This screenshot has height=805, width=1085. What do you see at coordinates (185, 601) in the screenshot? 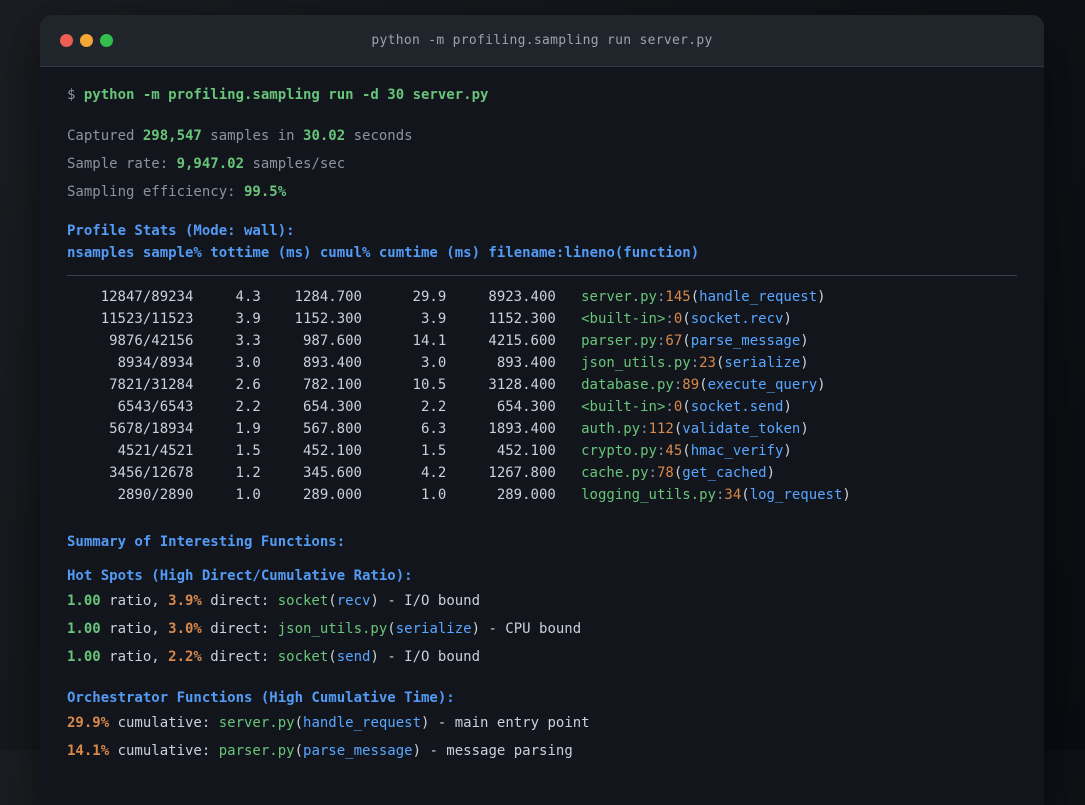
I see `direct-pct: 3.9%` at bounding box center [185, 601].